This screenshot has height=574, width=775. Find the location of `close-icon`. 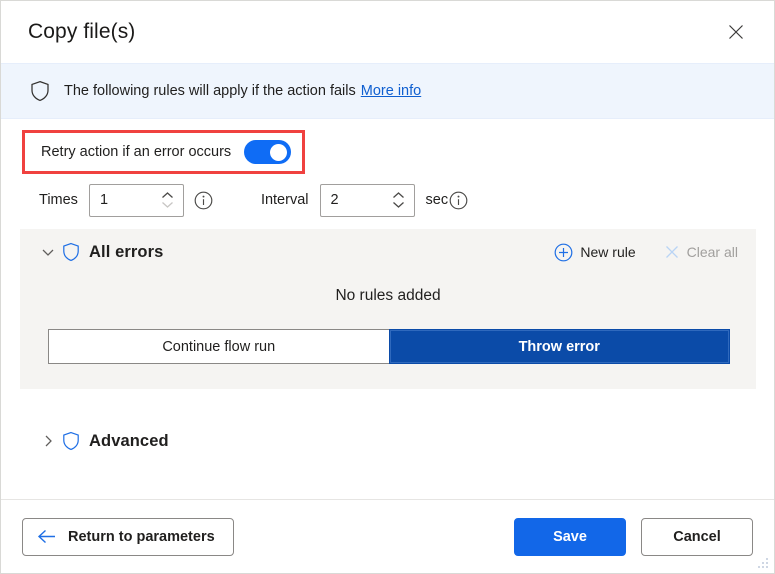

close-icon is located at coordinates (736, 32).